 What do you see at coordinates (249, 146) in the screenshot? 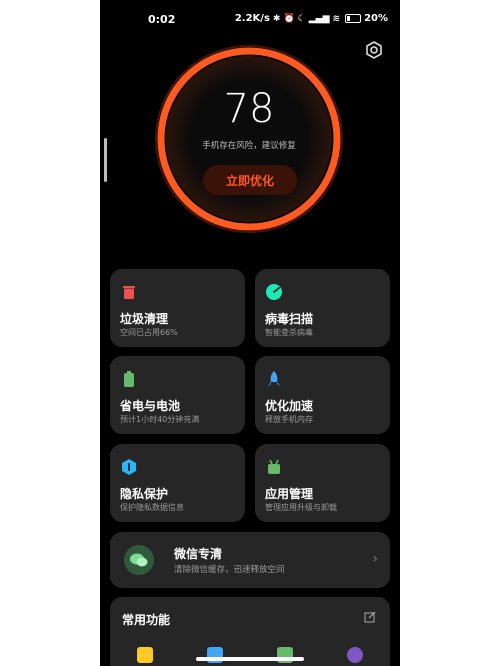
I see `risk-message: 手机存在风险，建议修复` at bounding box center [249, 146].